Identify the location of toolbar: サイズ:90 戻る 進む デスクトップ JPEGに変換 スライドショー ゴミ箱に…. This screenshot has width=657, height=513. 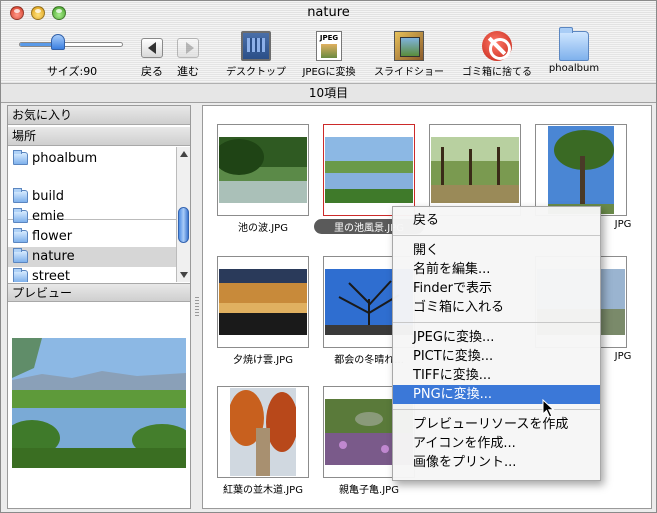
(328, 54).